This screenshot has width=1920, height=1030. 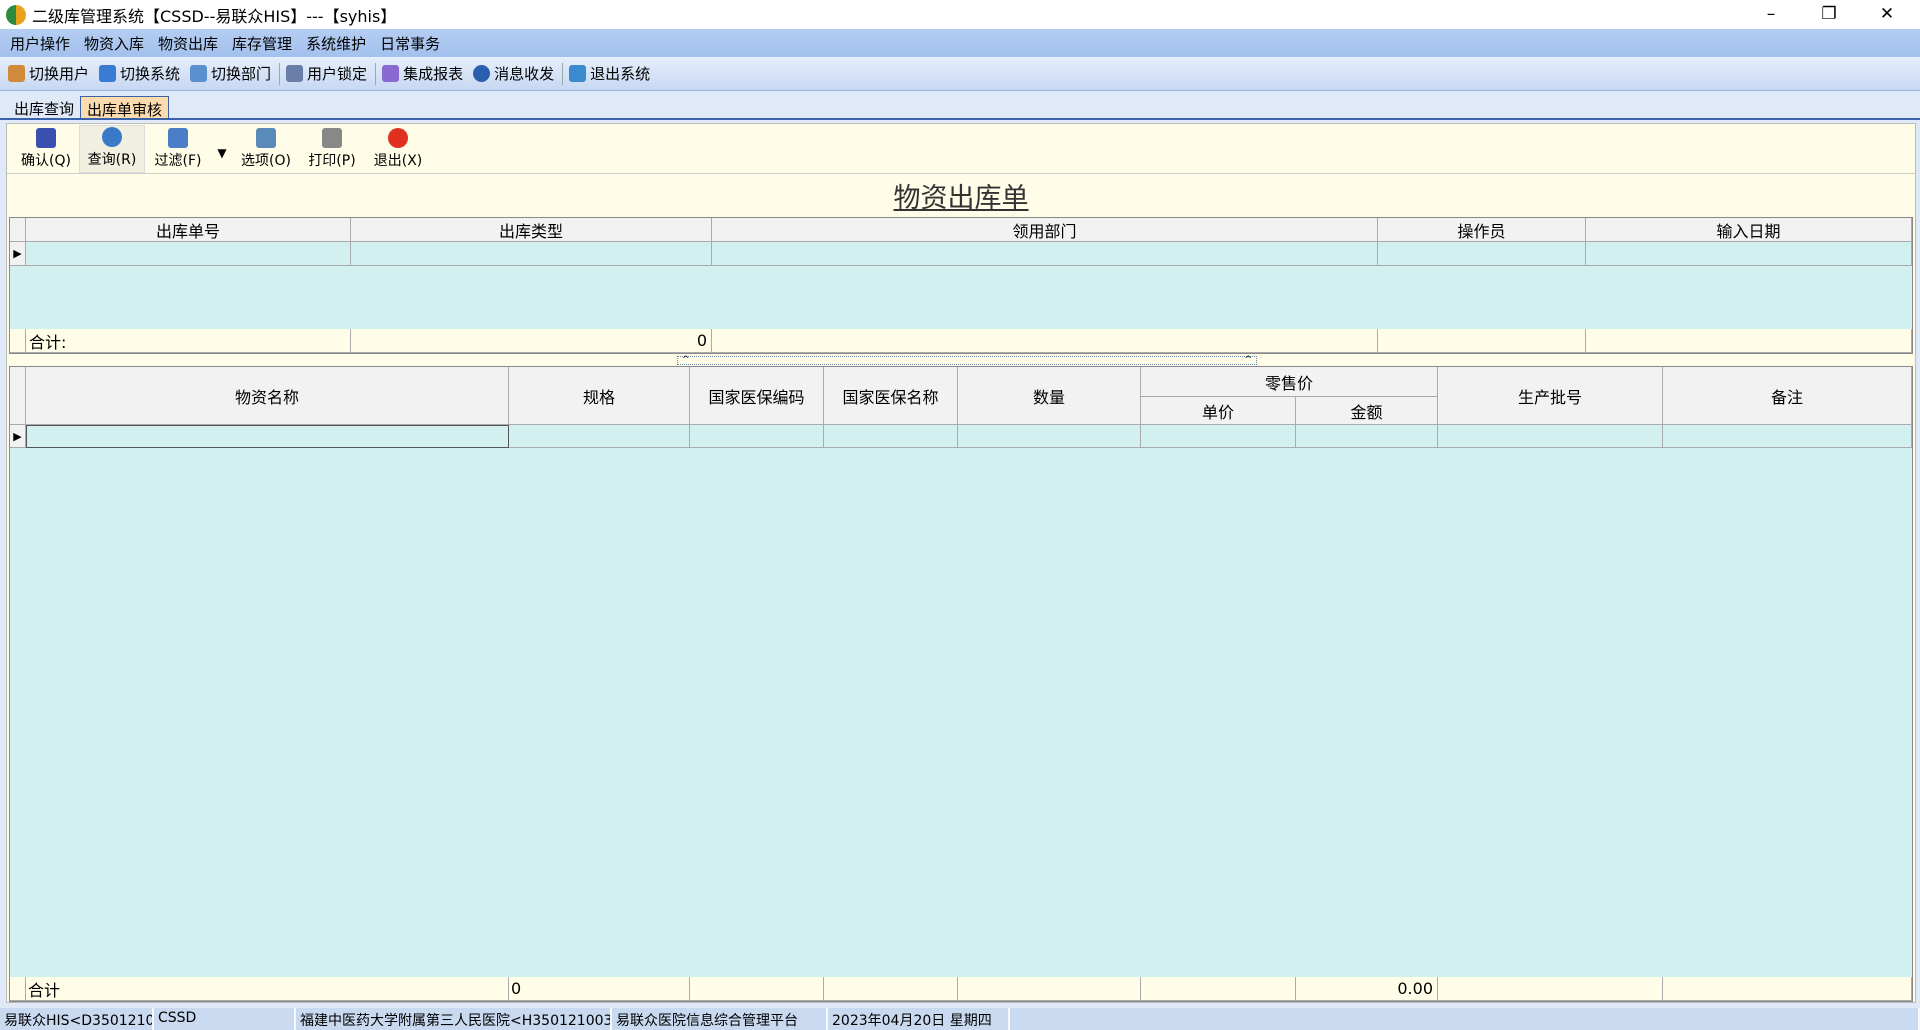 I want to click on exit-button: 退出(X), so click(x=398, y=149).